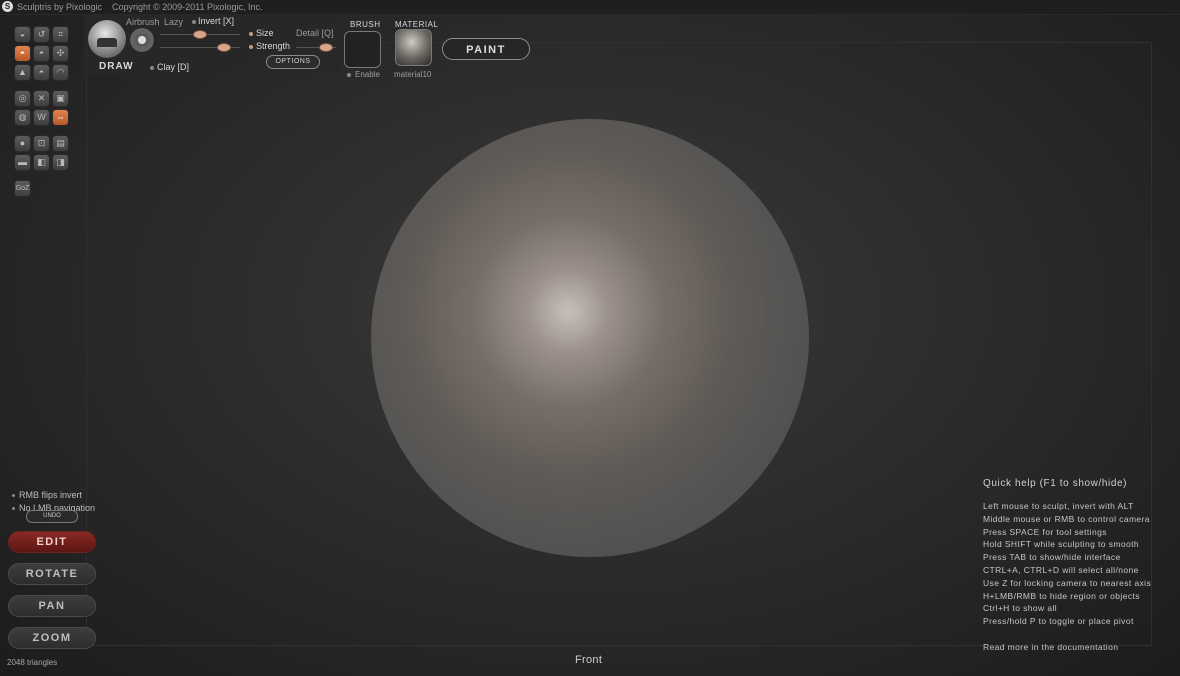 This screenshot has width=1180, height=676. Describe the element at coordinates (367, 74) in the screenshot. I see `enable-toggle: Enable` at that location.